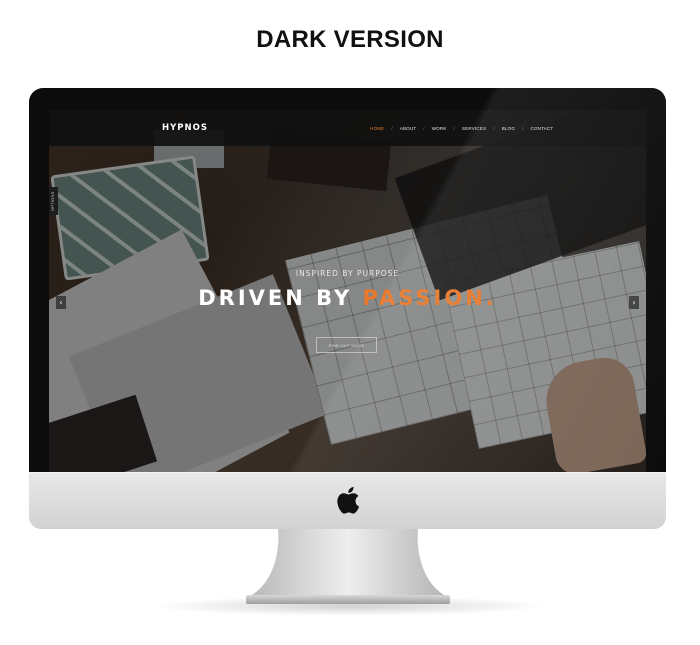 Image resolution: width=700 pixels, height=645 pixels. I want to click on chevron-left-icon: ‹, so click(61, 302).